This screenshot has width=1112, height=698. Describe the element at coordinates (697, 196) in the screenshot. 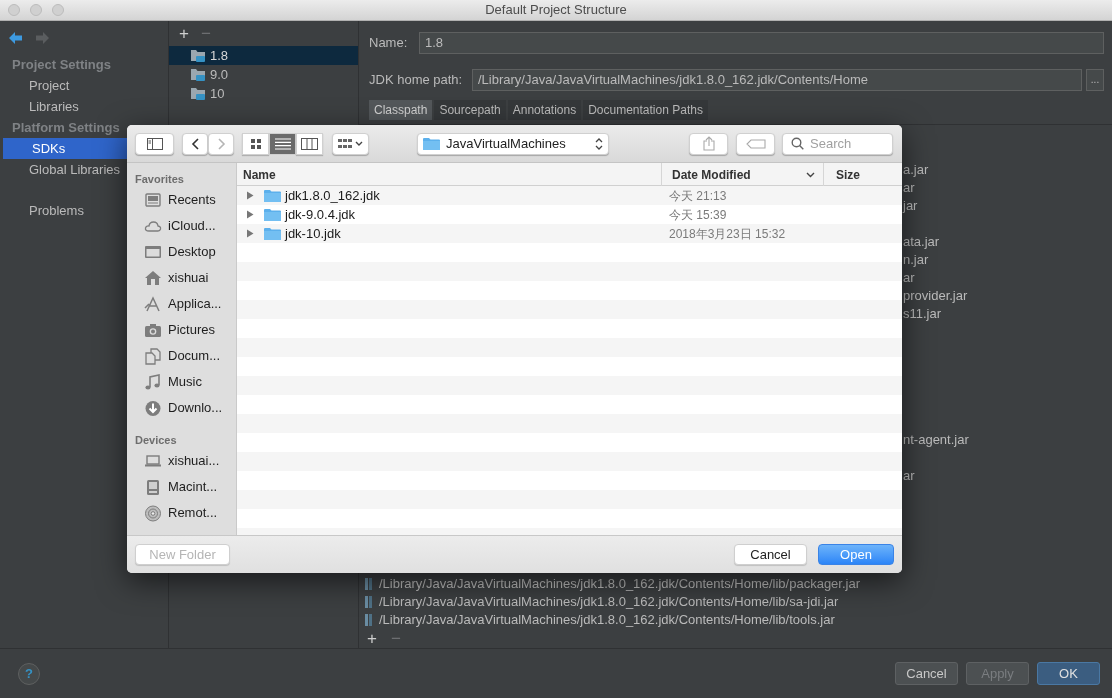

I see `date-modified: 今天 21:13` at that location.